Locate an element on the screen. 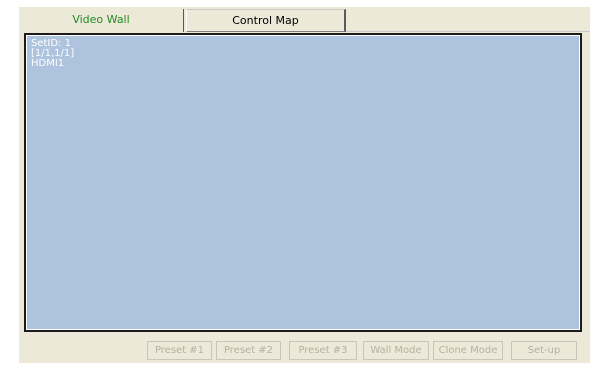 This screenshot has width=592, height=367. tab-video-wall: Video Wall is located at coordinates (101, 20).